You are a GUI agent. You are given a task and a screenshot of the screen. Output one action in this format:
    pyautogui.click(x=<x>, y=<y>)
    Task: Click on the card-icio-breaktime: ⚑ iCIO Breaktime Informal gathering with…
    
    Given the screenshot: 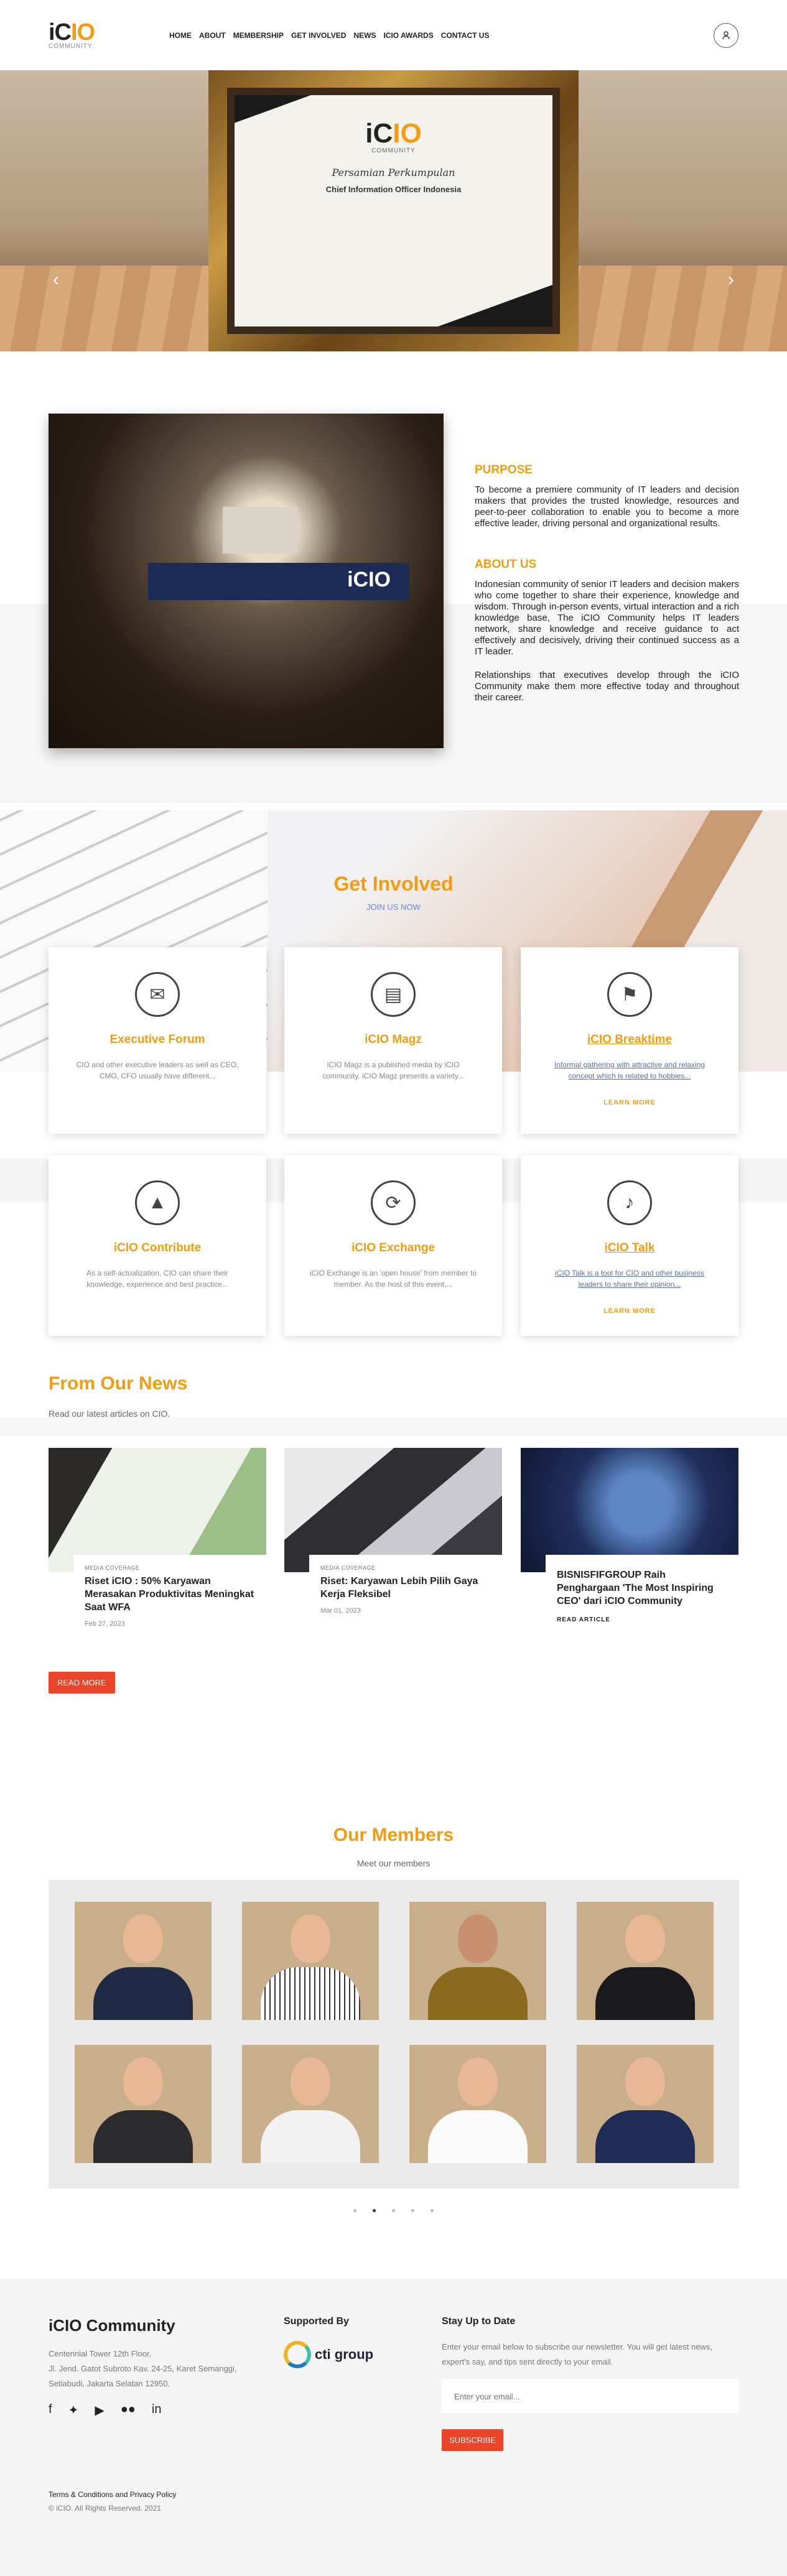 What is the action you would take?
    pyautogui.click(x=629, y=1041)
    